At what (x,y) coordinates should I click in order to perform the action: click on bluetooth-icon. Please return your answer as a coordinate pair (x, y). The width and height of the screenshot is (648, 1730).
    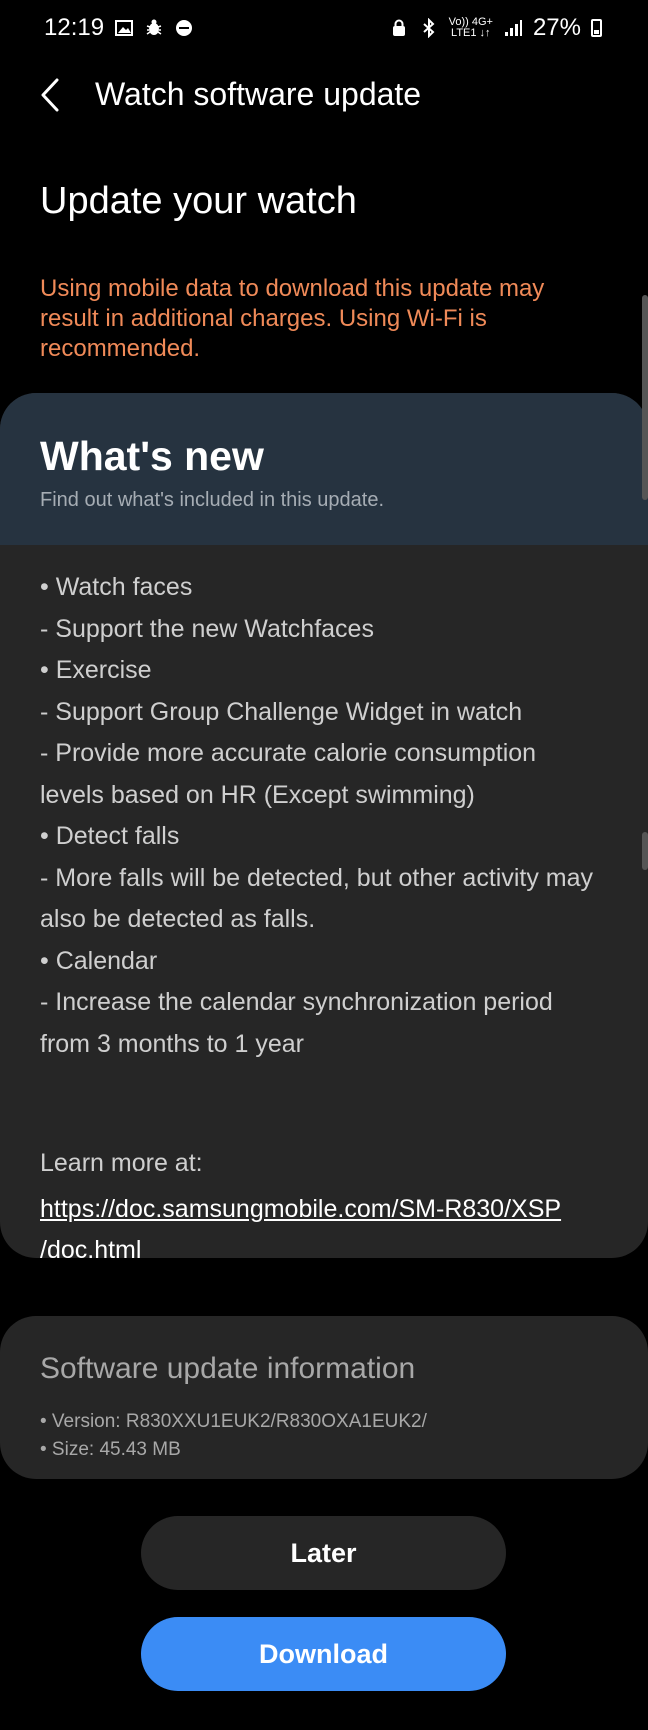
    Looking at the image, I should click on (428, 28).